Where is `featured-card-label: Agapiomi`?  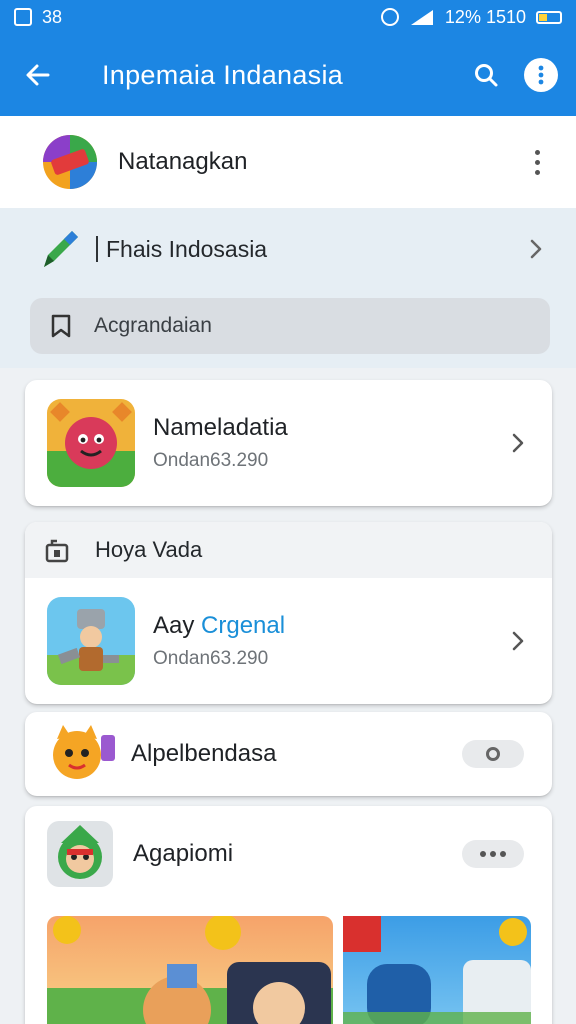 featured-card-label: Agapiomi is located at coordinates (183, 853).